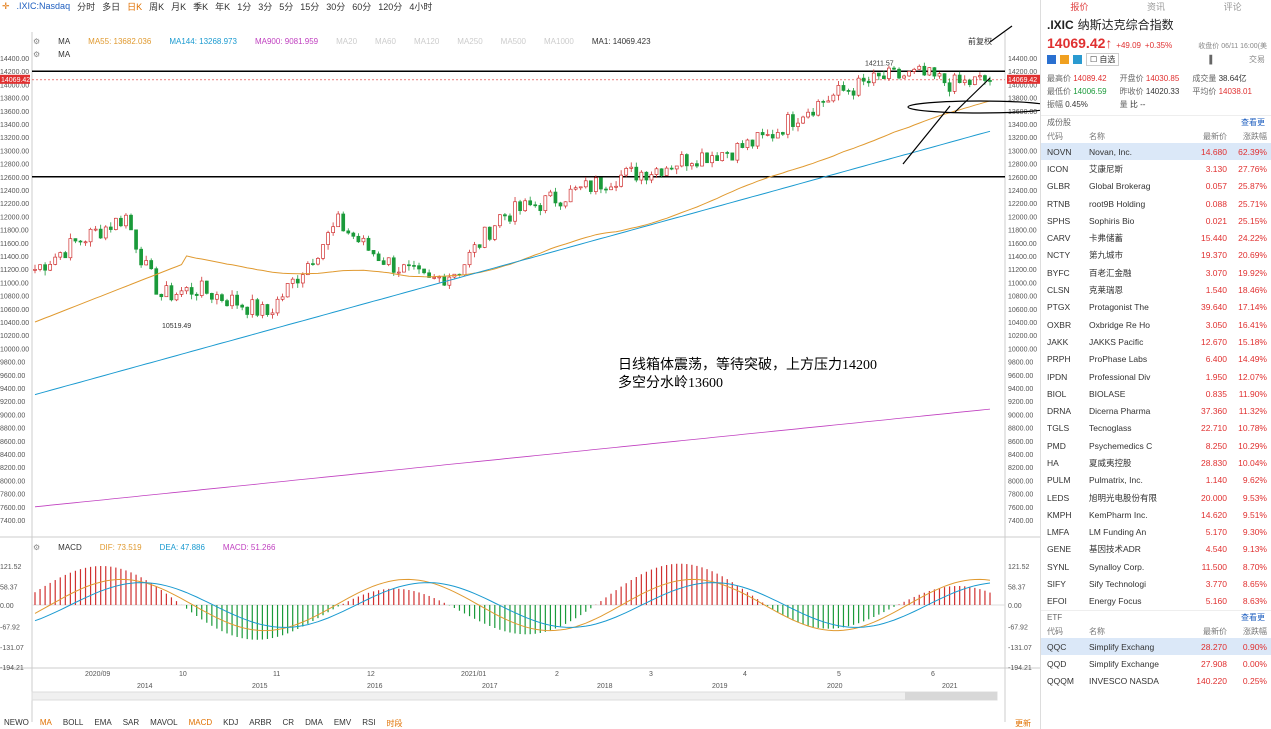 This screenshot has height=729, width=1271. I want to click on flag-icon, so click(1051, 59).